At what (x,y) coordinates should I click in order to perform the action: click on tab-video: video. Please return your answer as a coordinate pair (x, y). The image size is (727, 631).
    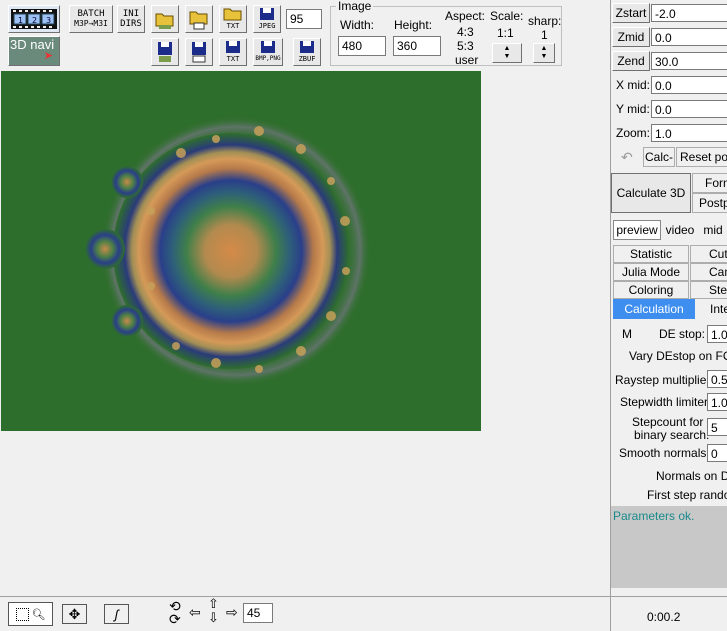
    Looking at the image, I should click on (680, 230).